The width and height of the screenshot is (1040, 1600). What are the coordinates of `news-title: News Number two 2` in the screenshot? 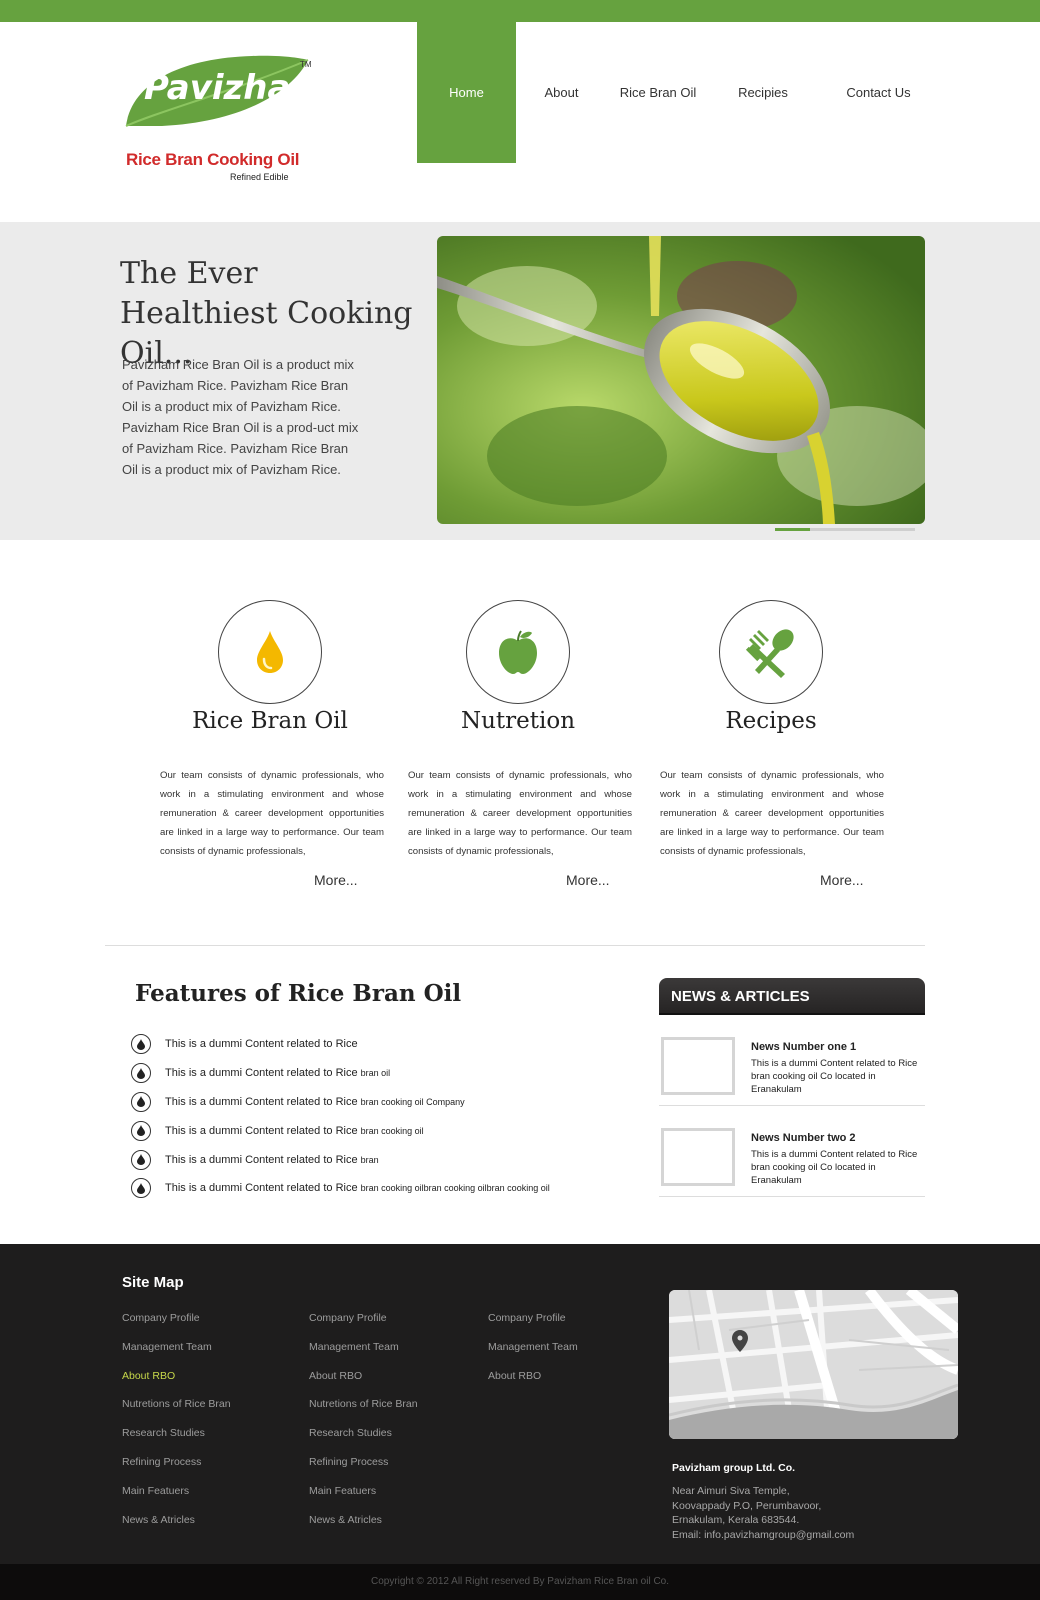 It's located at (803, 1138).